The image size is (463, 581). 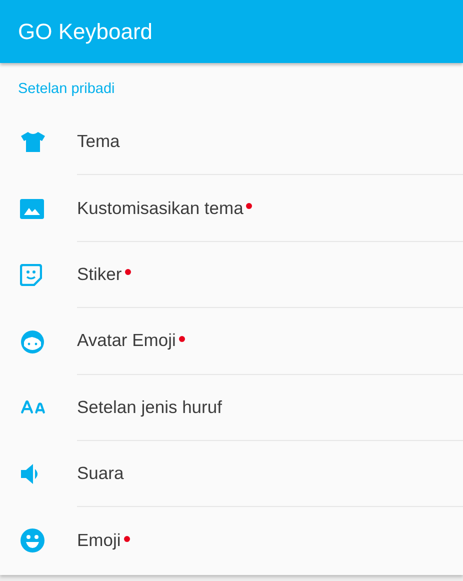 I want to click on menu-item: Setelan jenis huruf, so click(x=149, y=407).